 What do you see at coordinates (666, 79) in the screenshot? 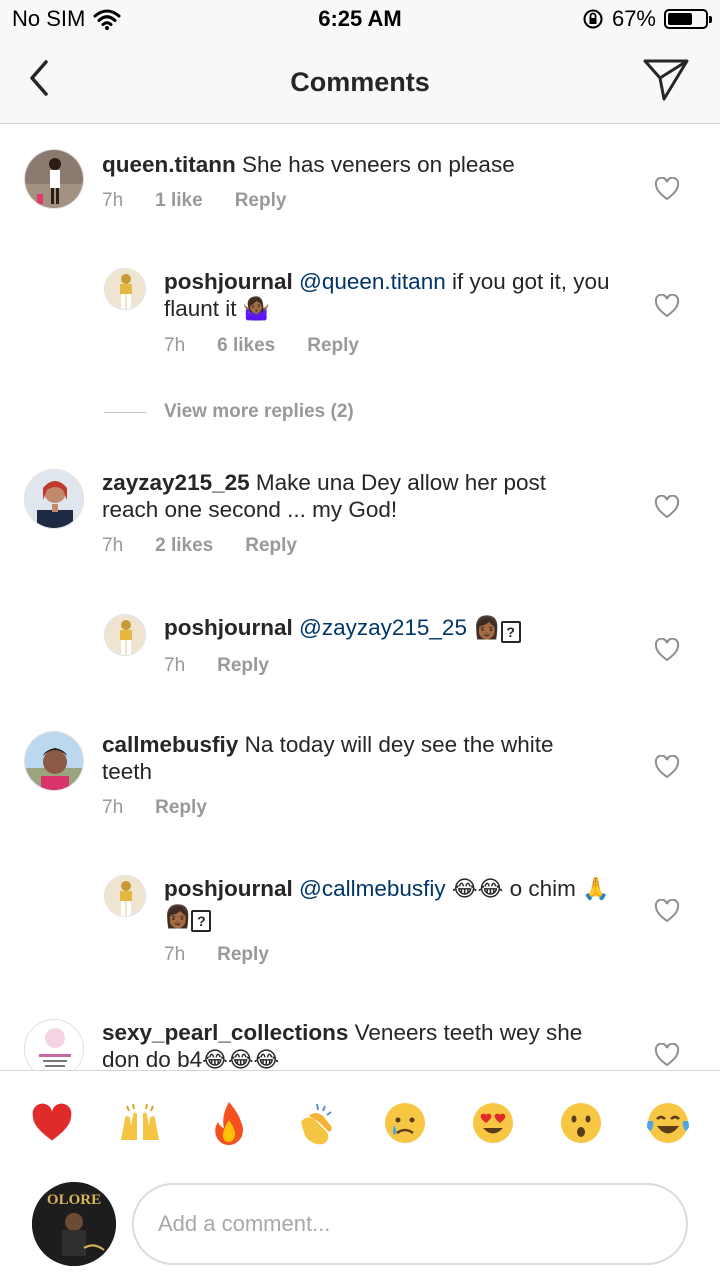
I see `direct-send-icon` at bounding box center [666, 79].